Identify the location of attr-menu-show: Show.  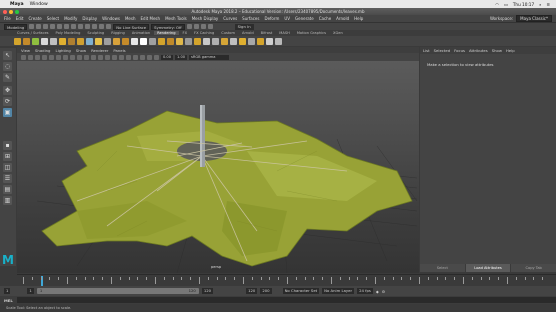
(497, 50).